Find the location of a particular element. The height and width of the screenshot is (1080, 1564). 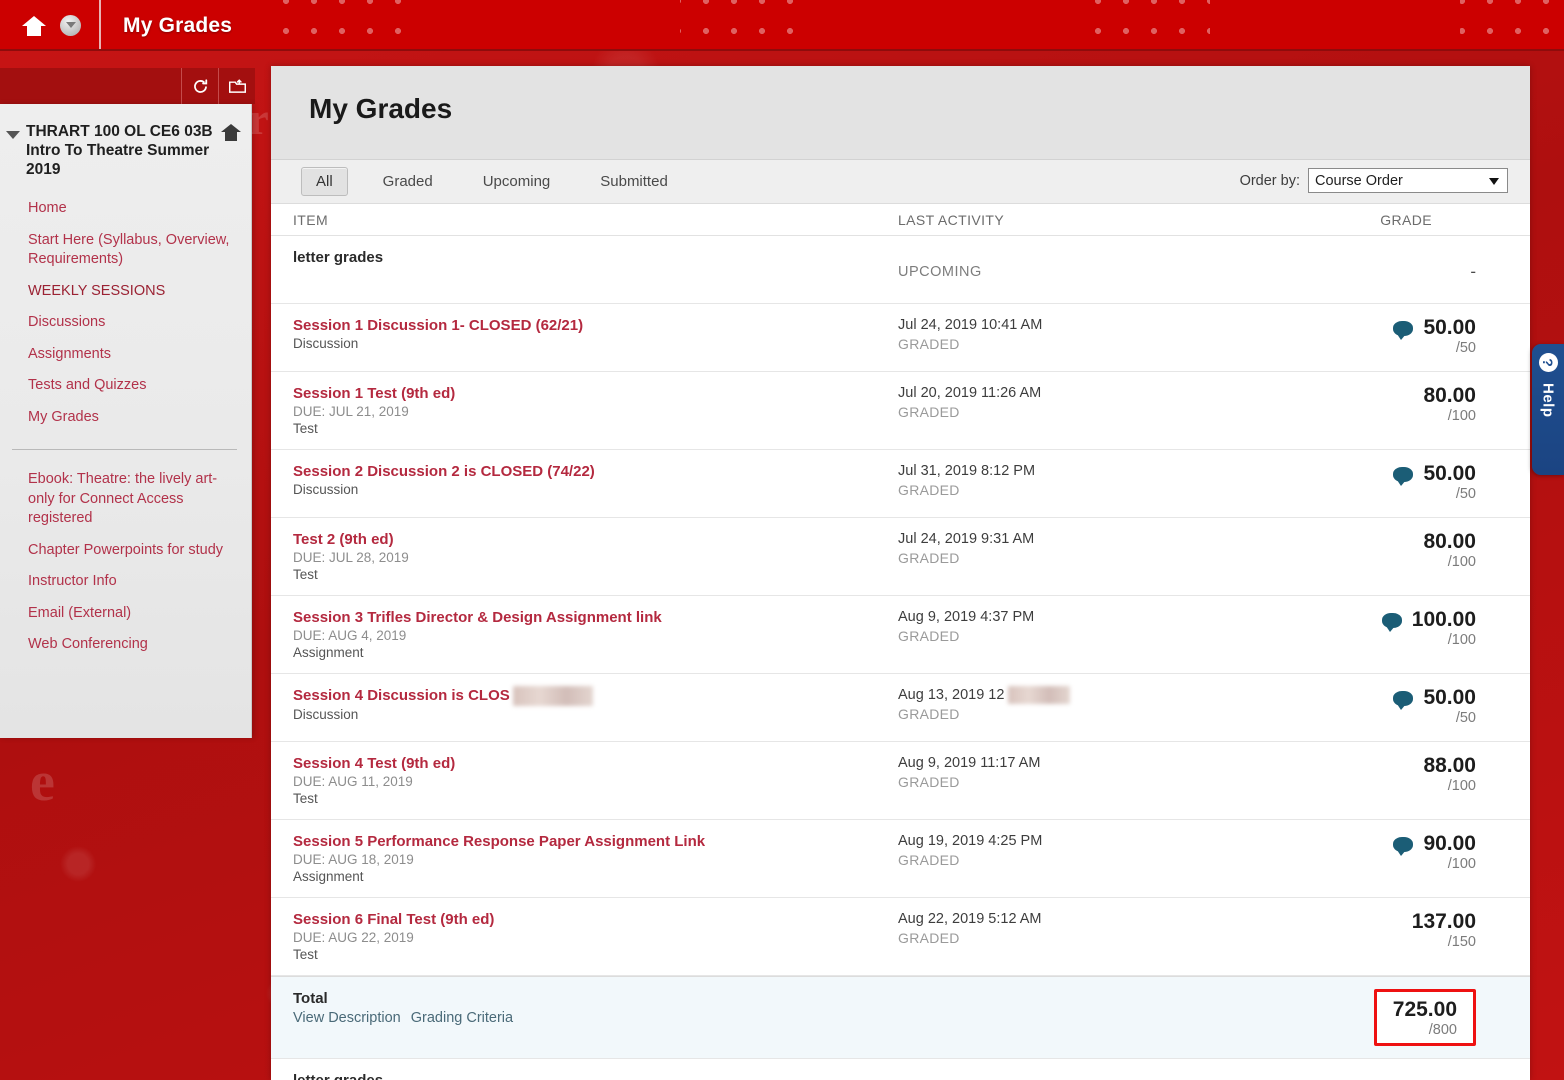

grade-group: 100.00/100 is located at coordinates (1372, 628).